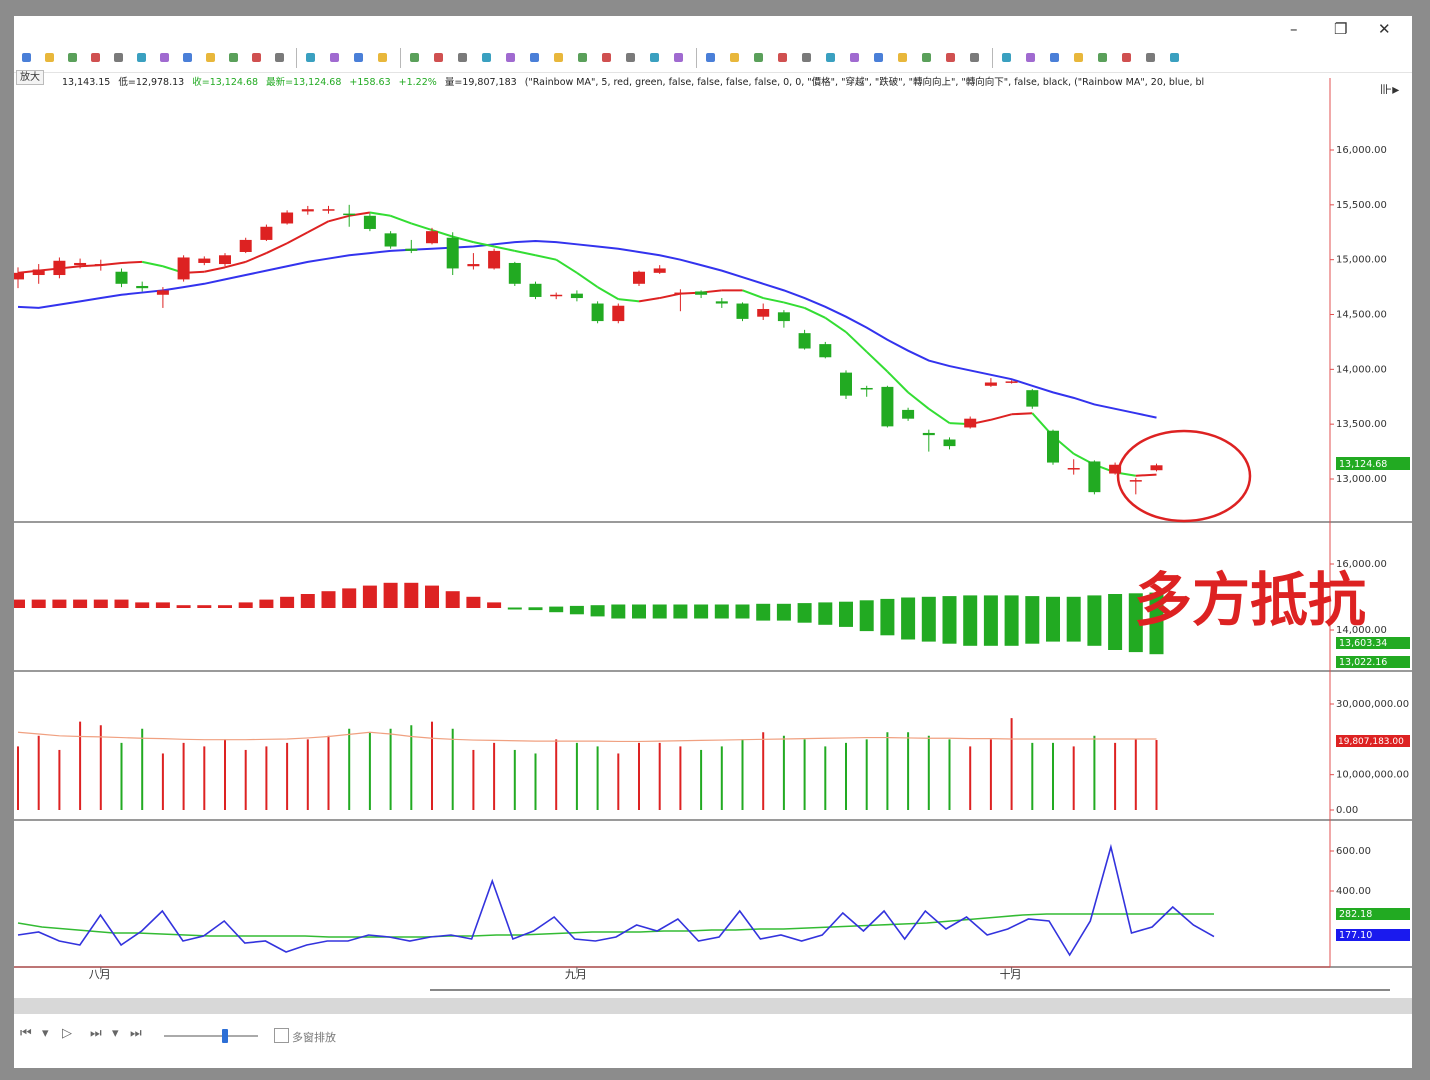 The image size is (1430, 1080). What do you see at coordinates (576, 974) in the screenshot?
I see `x-axis-label: 九月` at bounding box center [576, 974].